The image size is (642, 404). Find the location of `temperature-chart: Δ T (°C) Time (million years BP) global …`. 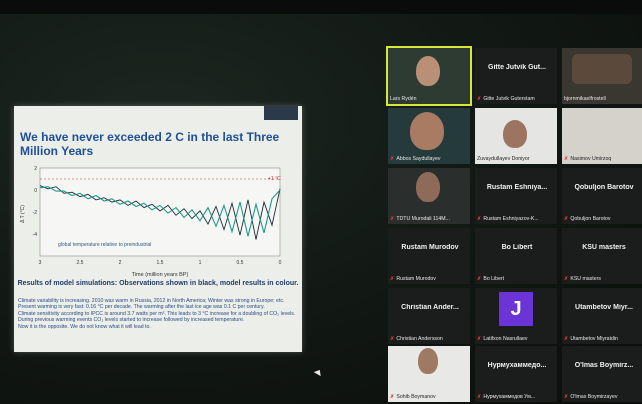

temperature-chart: Δ T (°C) Time (million years BP) global … is located at coordinates (158, 222).